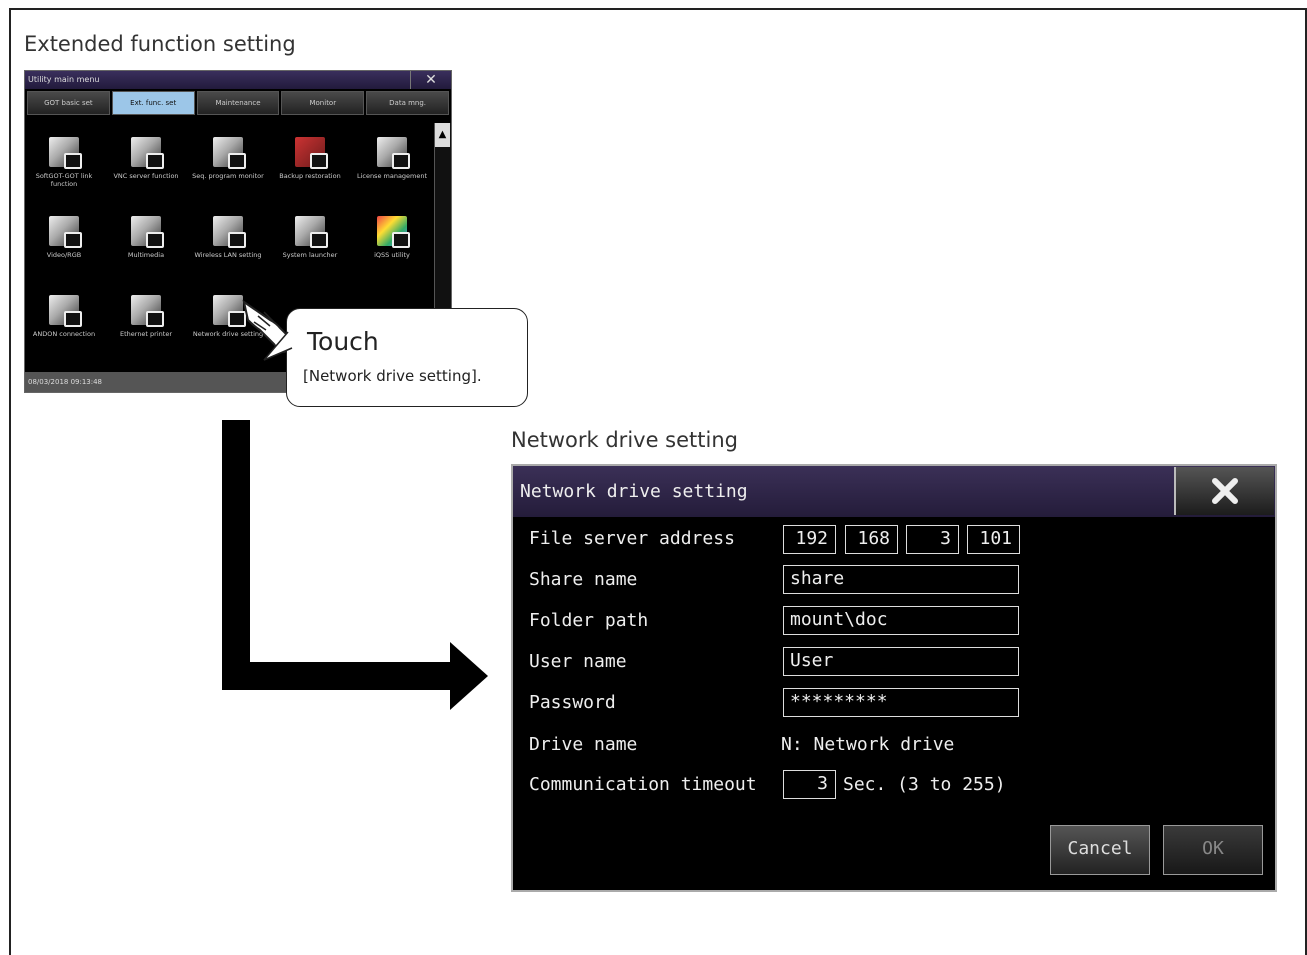 The image size is (1307, 955). Describe the element at coordinates (323, 103) in the screenshot. I see `tab-monitor: Monitor` at that location.